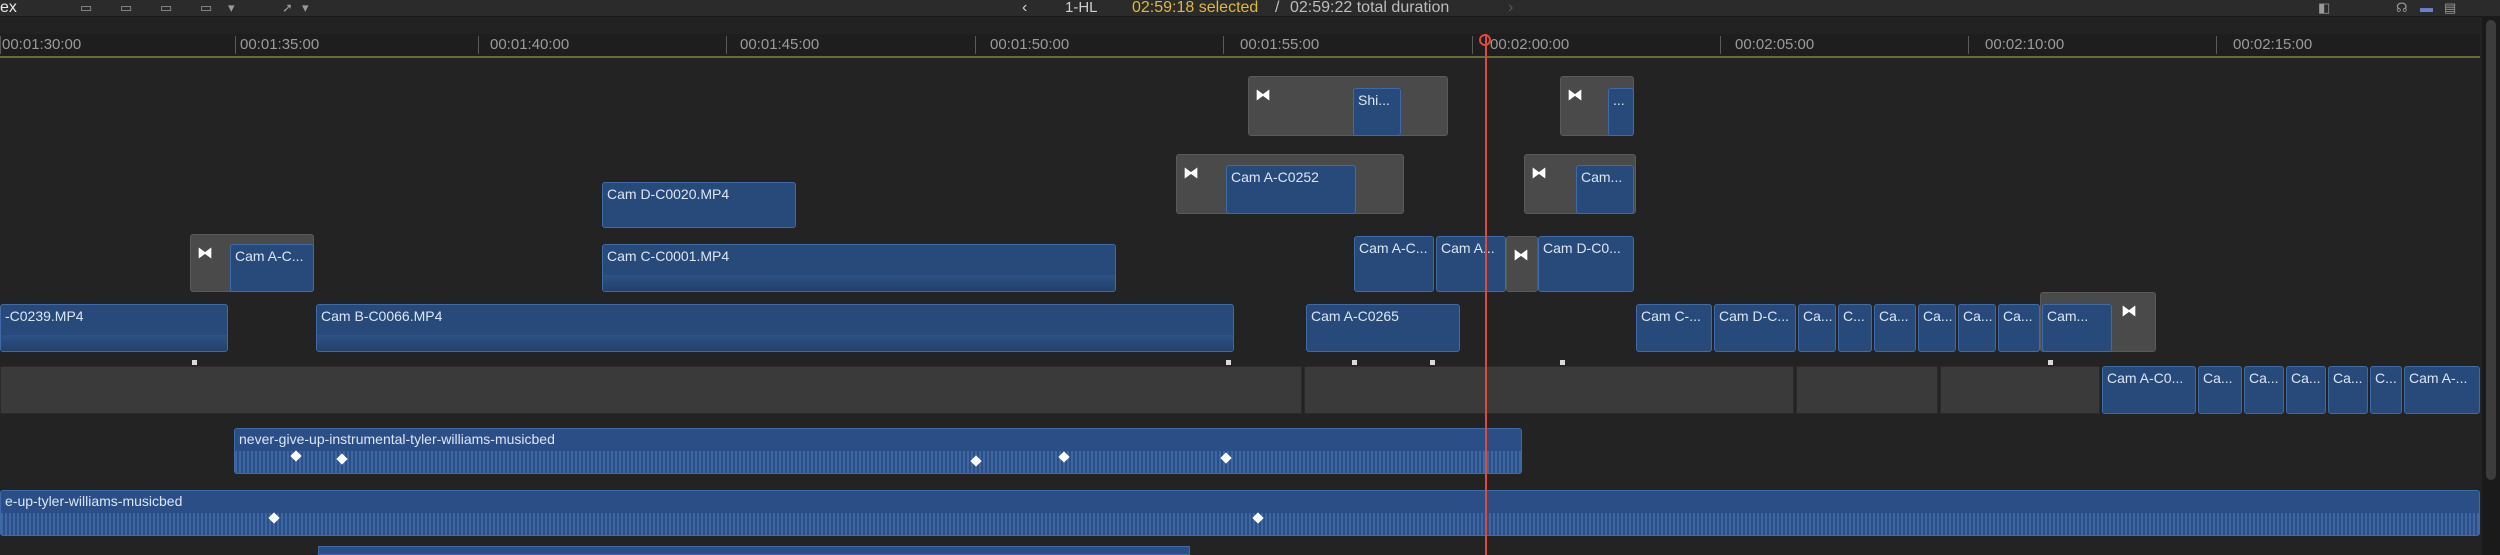 The image size is (2500, 555). What do you see at coordinates (1775, 44) in the screenshot?
I see `ruler-tick-label: 00:02:05:00` at bounding box center [1775, 44].